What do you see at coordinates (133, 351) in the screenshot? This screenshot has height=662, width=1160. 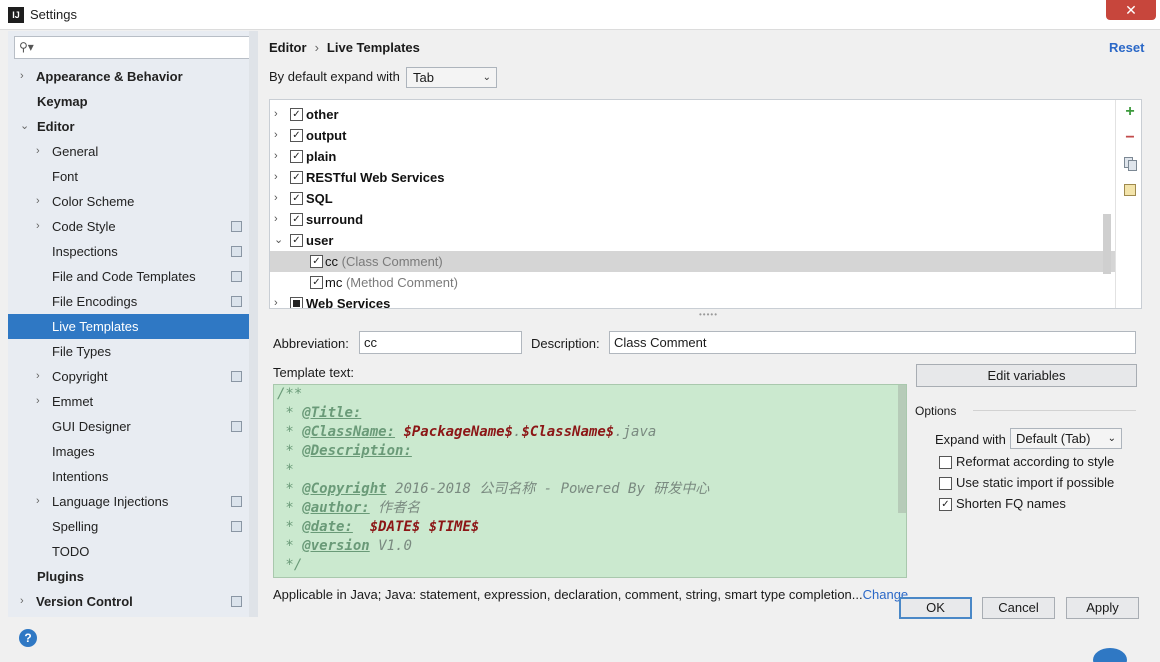 I see `sidebar-item-file-types: File Types` at bounding box center [133, 351].